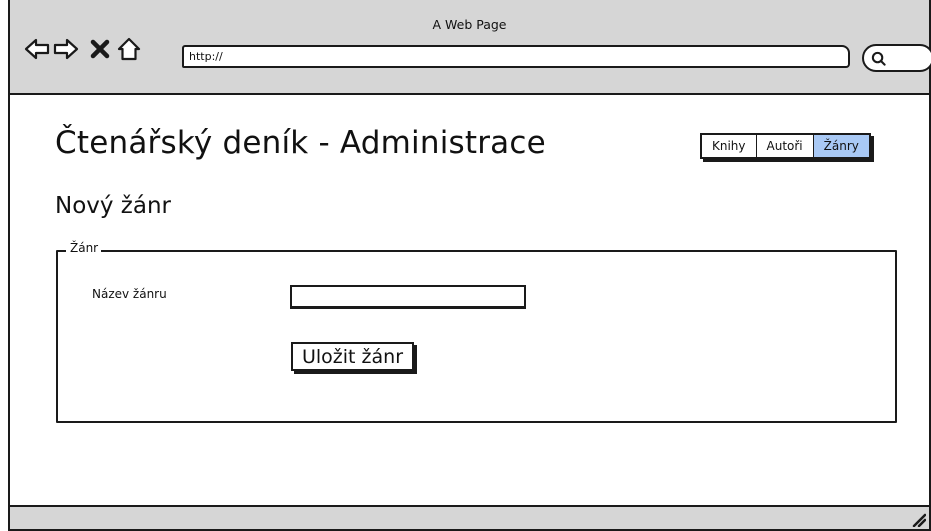 The image size is (931, 531). I want to click on tab-knihy: Knihy, so click(729, 146).